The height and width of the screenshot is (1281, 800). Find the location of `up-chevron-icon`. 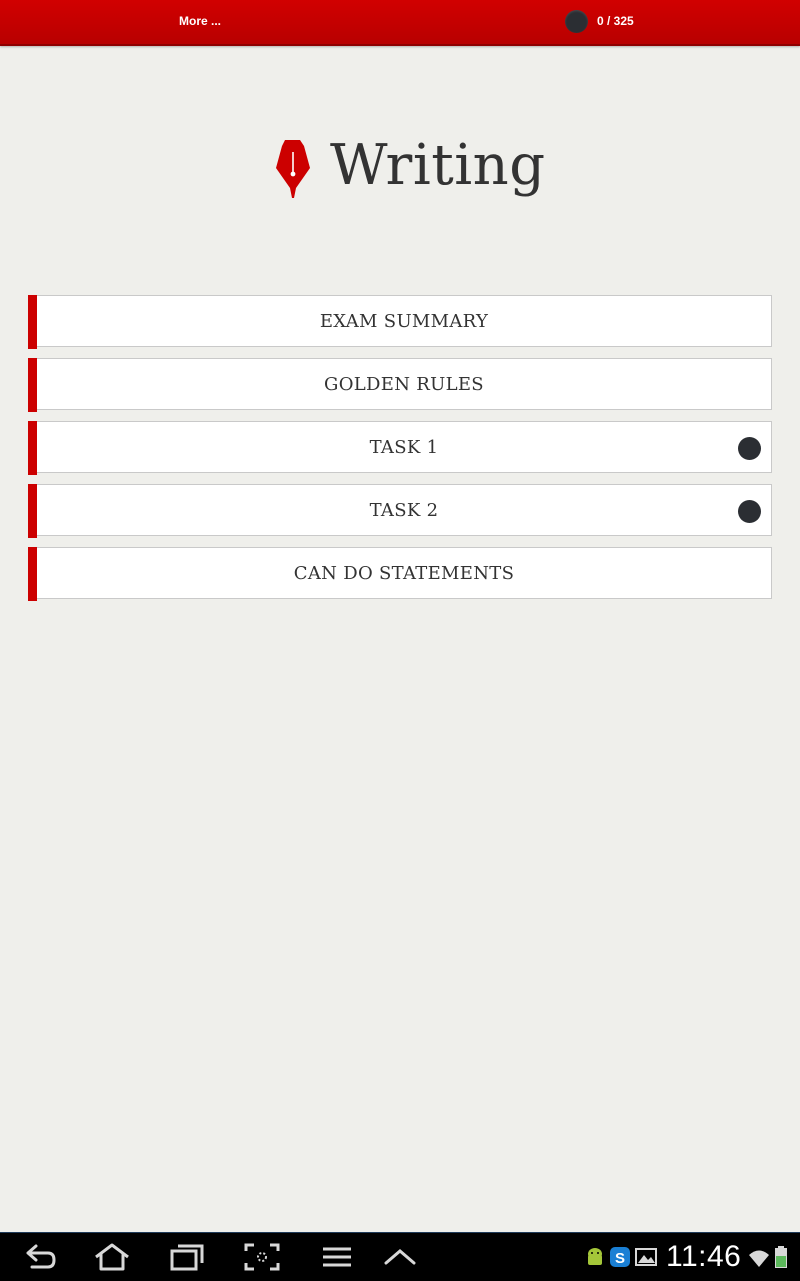

up-chevron-icon is located at coordinates (400, 1257).